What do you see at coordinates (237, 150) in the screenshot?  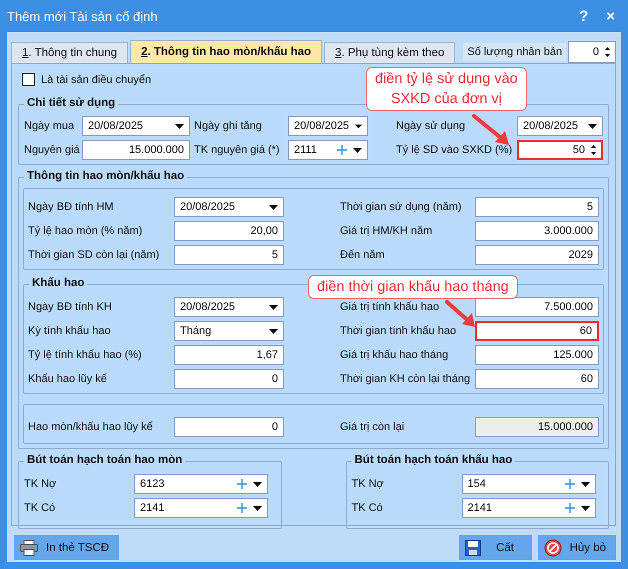 I see `field-label: TK nguyên giá (*)` at bounding box center [237, 150].